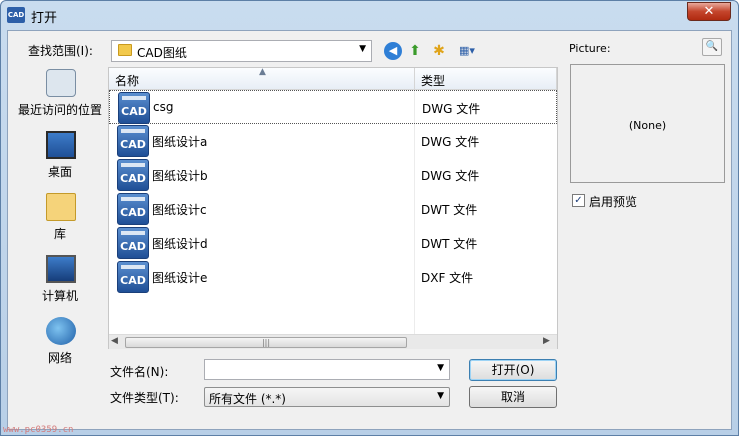  Describe the element at coordinates (61, 331) in the screenshot. I see `network-icon` at that location.